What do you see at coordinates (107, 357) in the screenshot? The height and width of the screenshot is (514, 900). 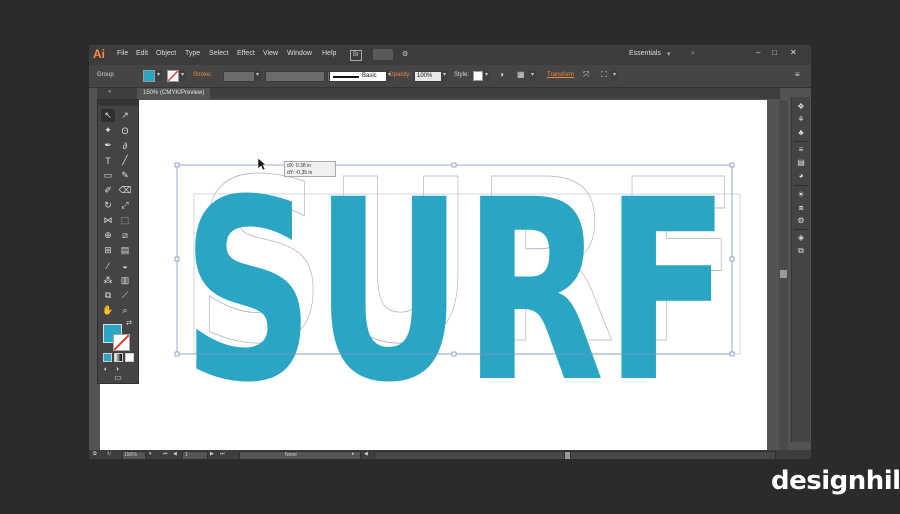 I see `color-mode-icon` at bounding box center [107, 357].